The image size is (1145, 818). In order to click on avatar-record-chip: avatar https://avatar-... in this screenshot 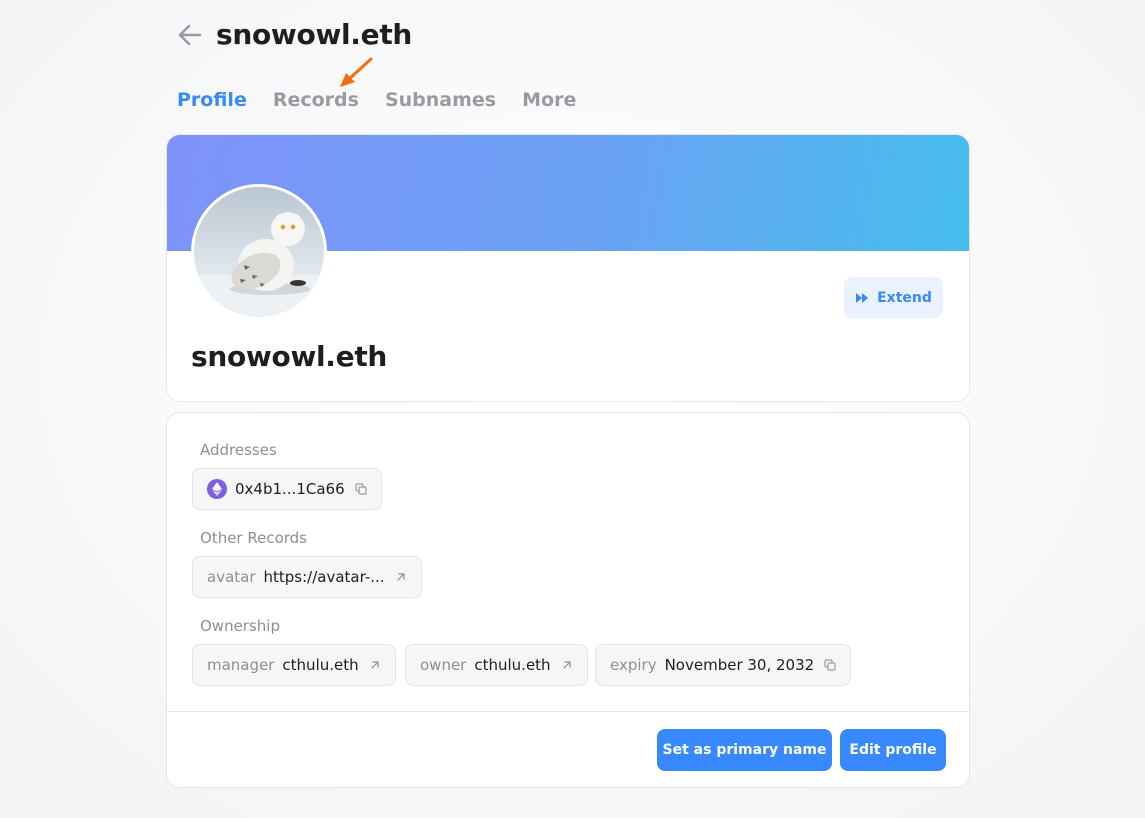, I will do `click(307, 577)`.